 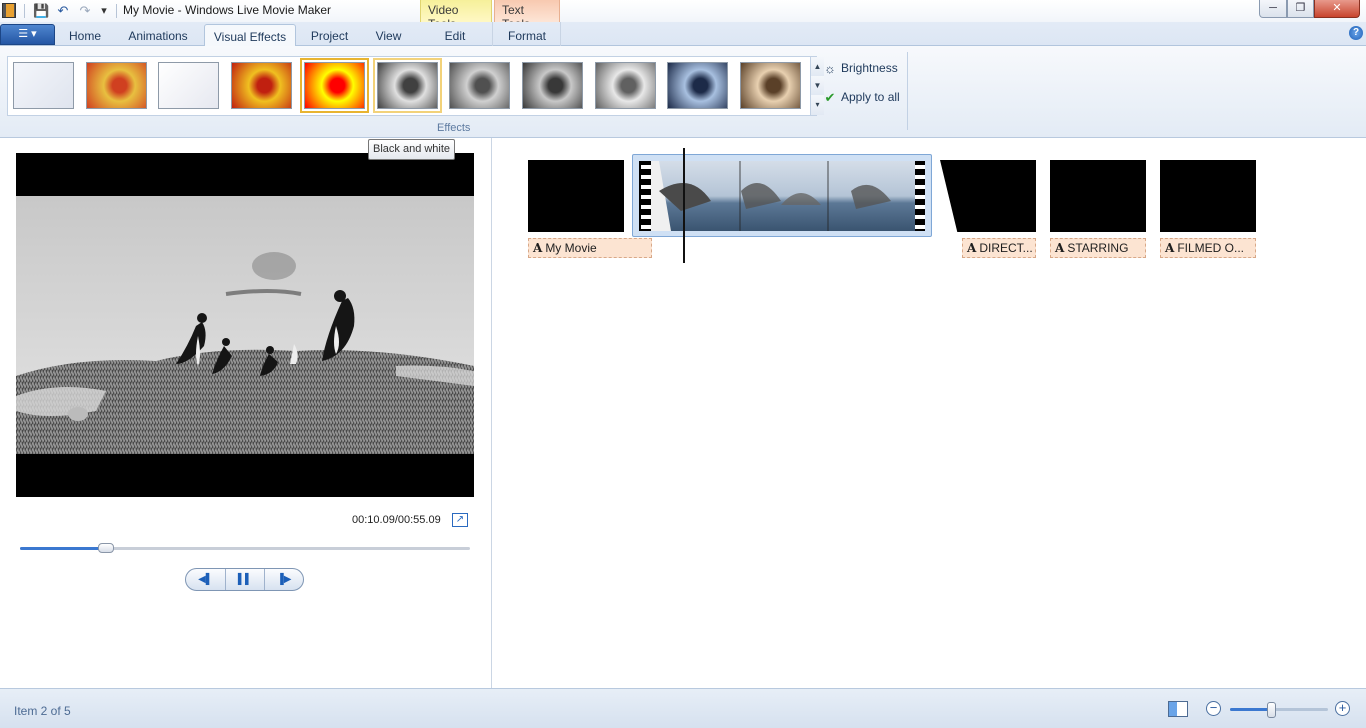 What do you see at coordinates (1273, 9) in the screenshot?
I see `minimize-button: ─` at bounding box center [1273, 9].